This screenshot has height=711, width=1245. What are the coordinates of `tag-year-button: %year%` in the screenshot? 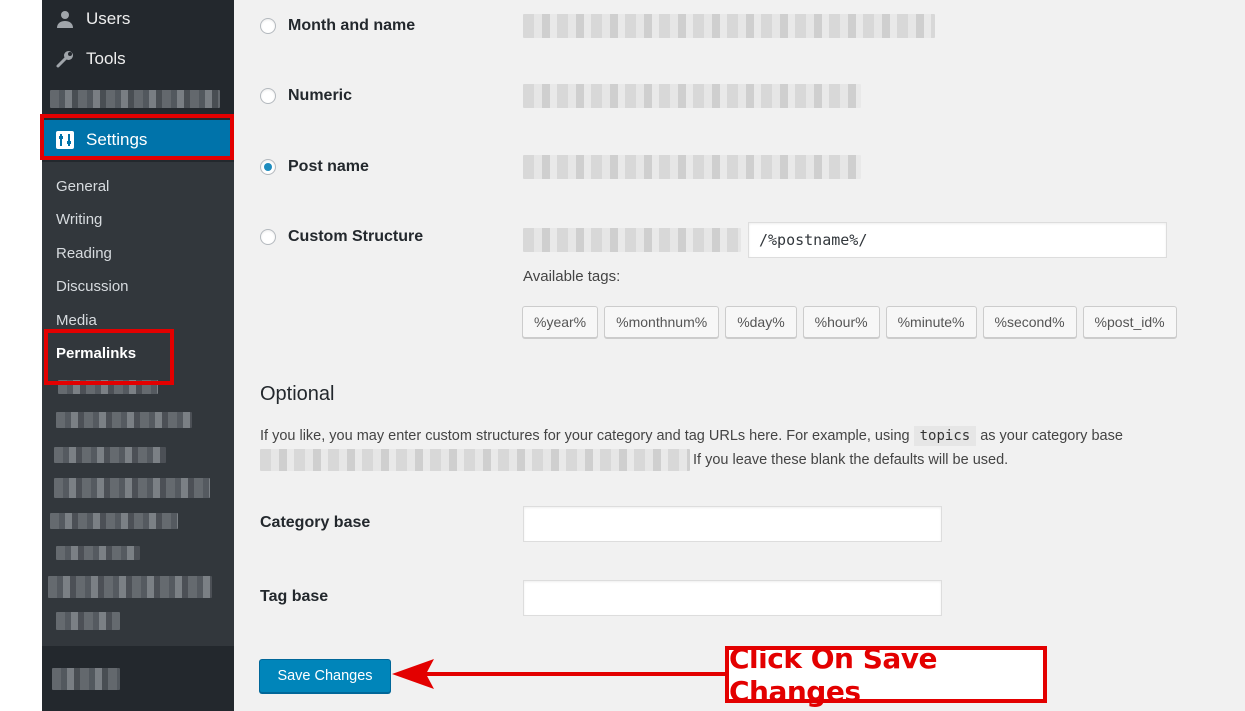 It's located at (560, 322).